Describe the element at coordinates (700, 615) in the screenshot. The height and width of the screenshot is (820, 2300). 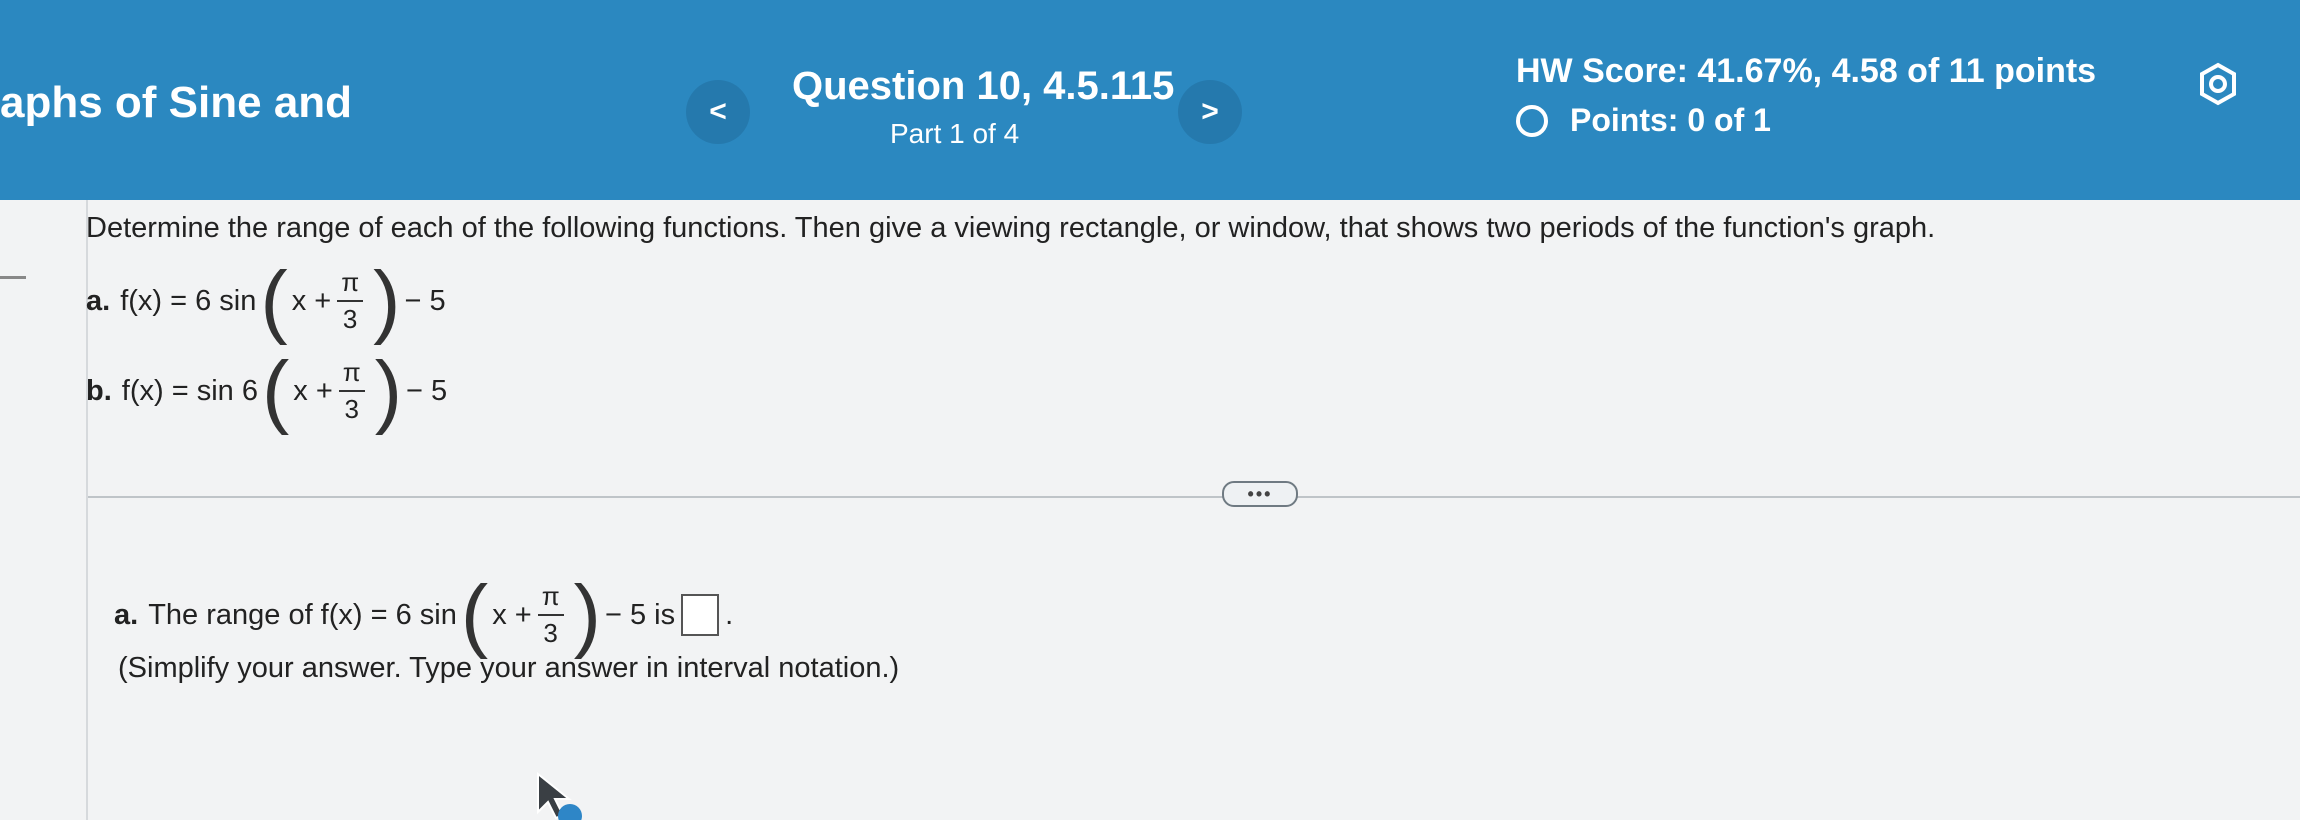
I see `answer-input-box` at that location.